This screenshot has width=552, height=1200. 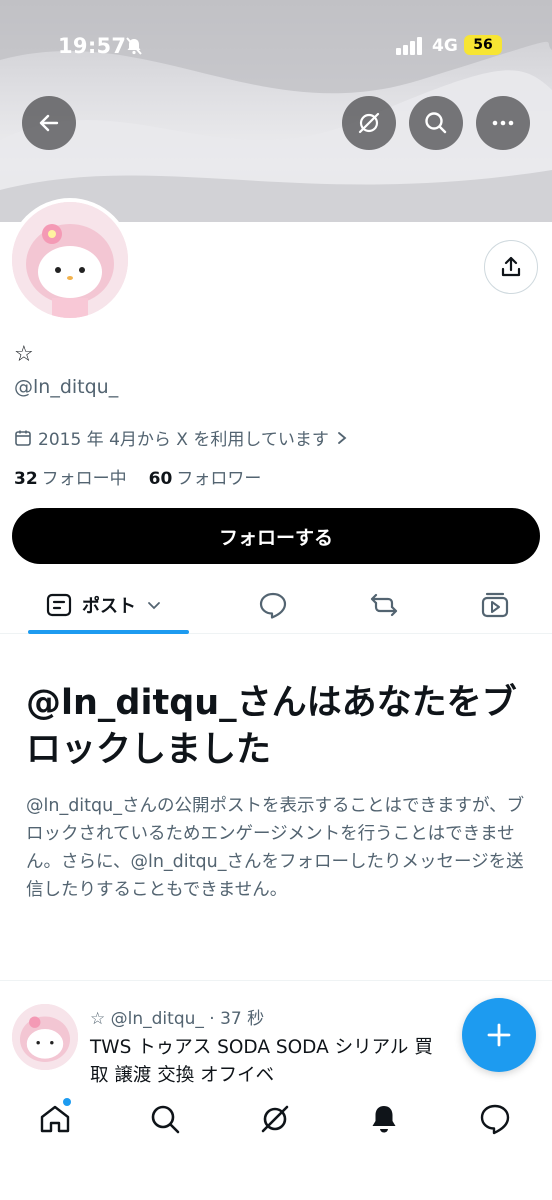 What do you see at coordinates (409, 46) in the screenshot?
I see `signal-icon` at bounding box center [409, 46].